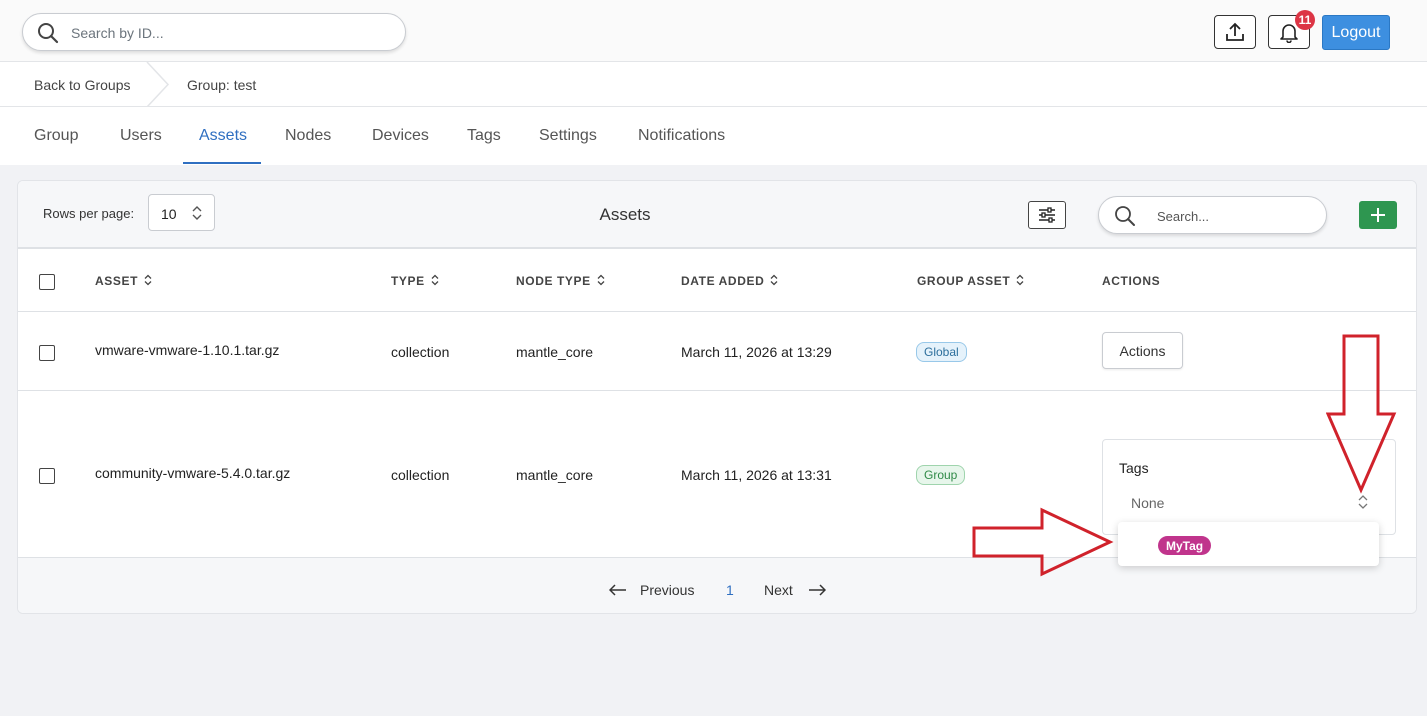 This screenshot has width=1427, height=716. I want to click on tab-nodes: Nodes, so click(308, 136).